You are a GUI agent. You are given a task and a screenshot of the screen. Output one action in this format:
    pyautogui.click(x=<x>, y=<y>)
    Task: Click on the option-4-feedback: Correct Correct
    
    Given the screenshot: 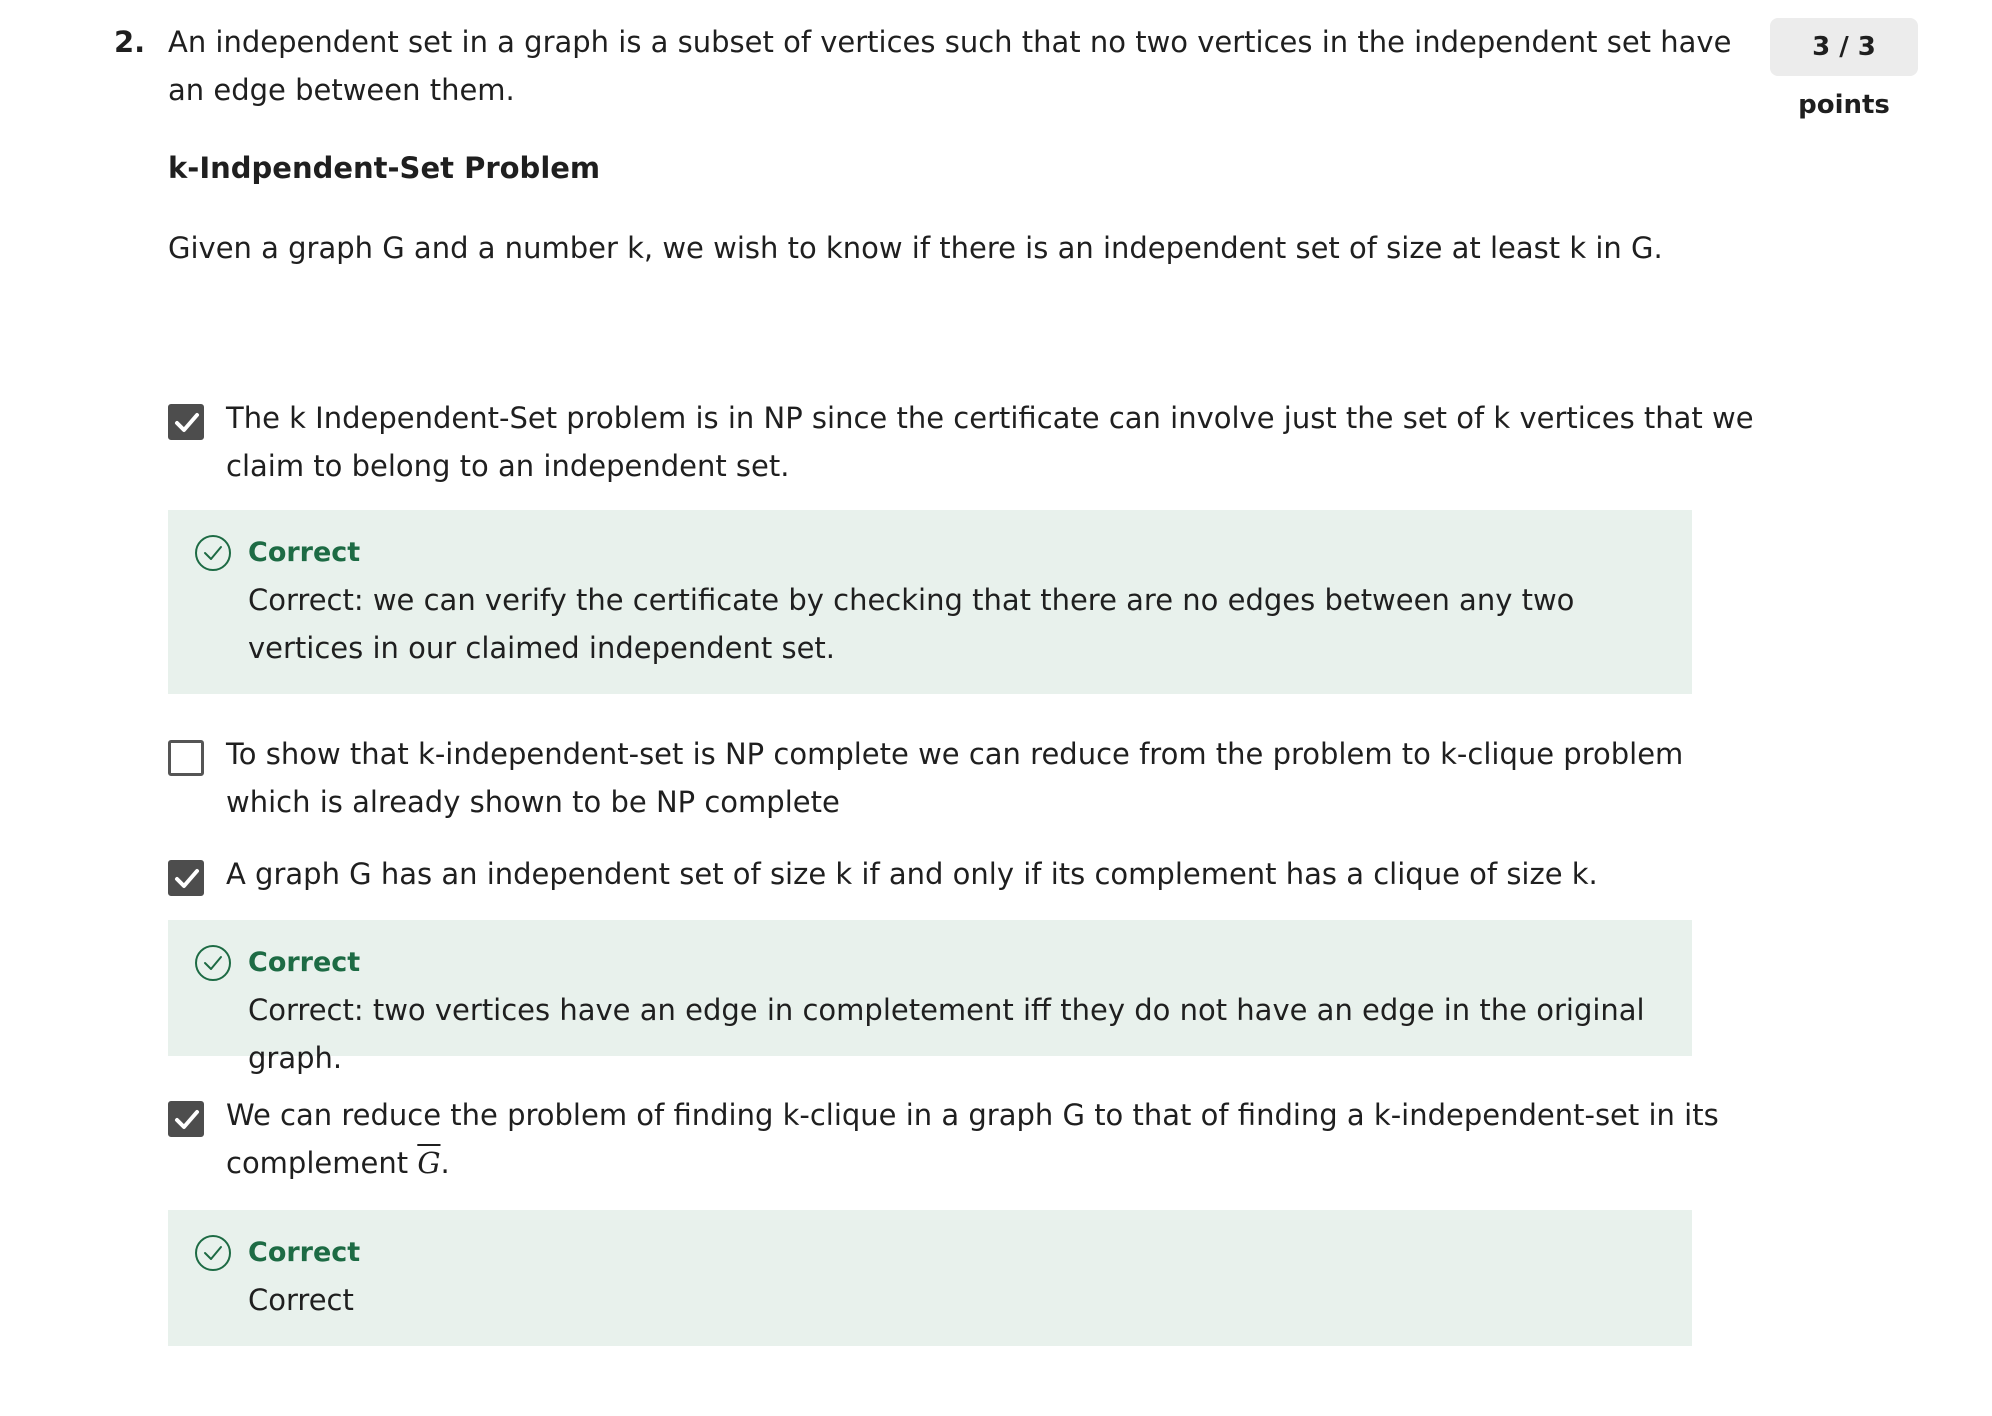 What is the action you would take?
    pyautogui.click(x=930, y=1278)
    